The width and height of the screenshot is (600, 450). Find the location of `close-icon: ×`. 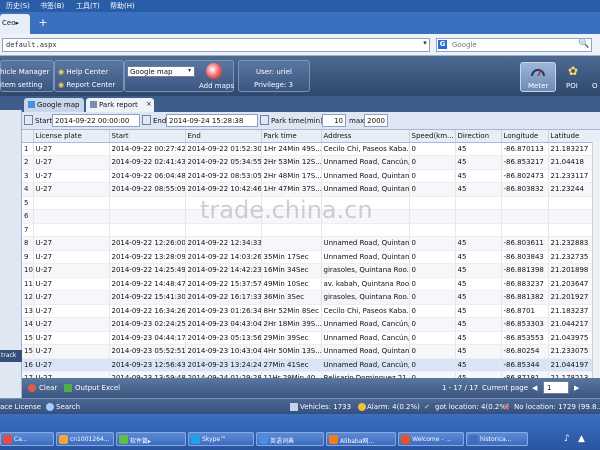

close-icon: × is located at coordinates (149, 104).